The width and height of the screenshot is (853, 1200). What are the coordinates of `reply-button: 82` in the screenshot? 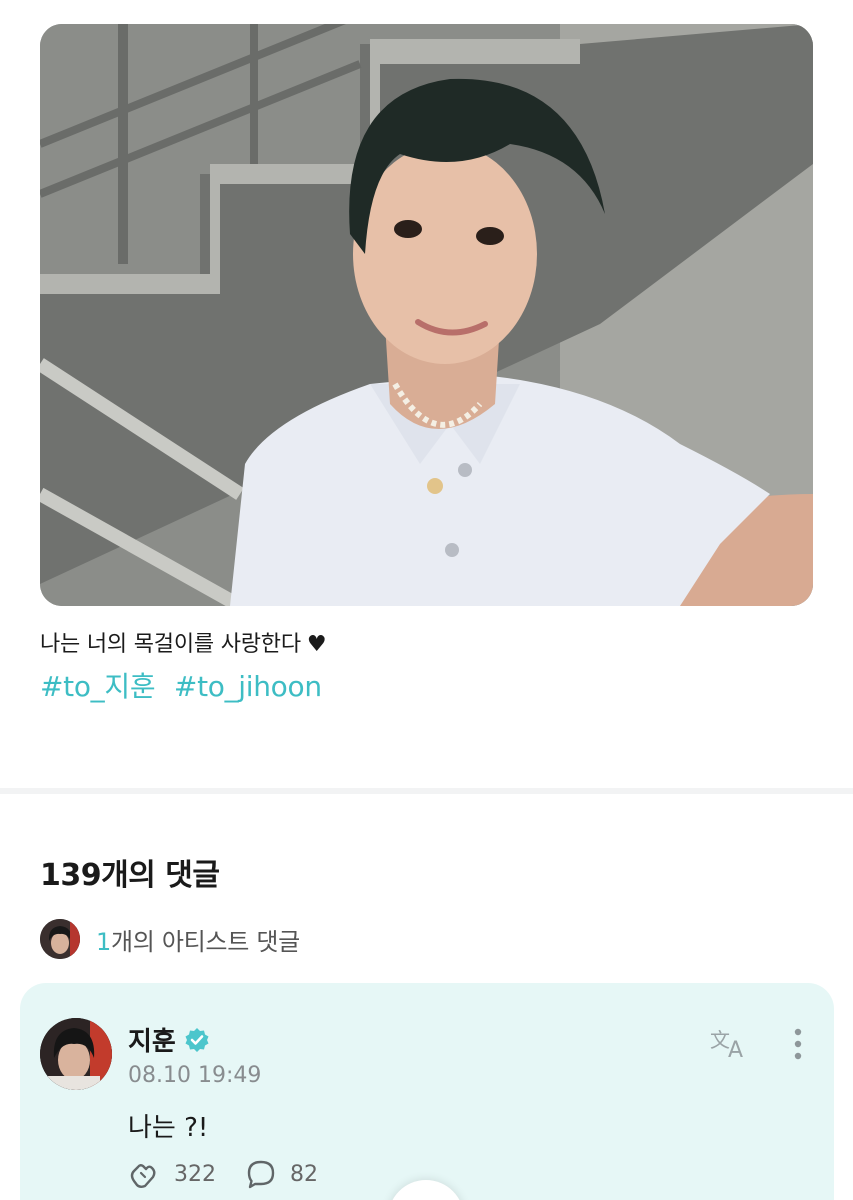 It's located at (282, 1174).